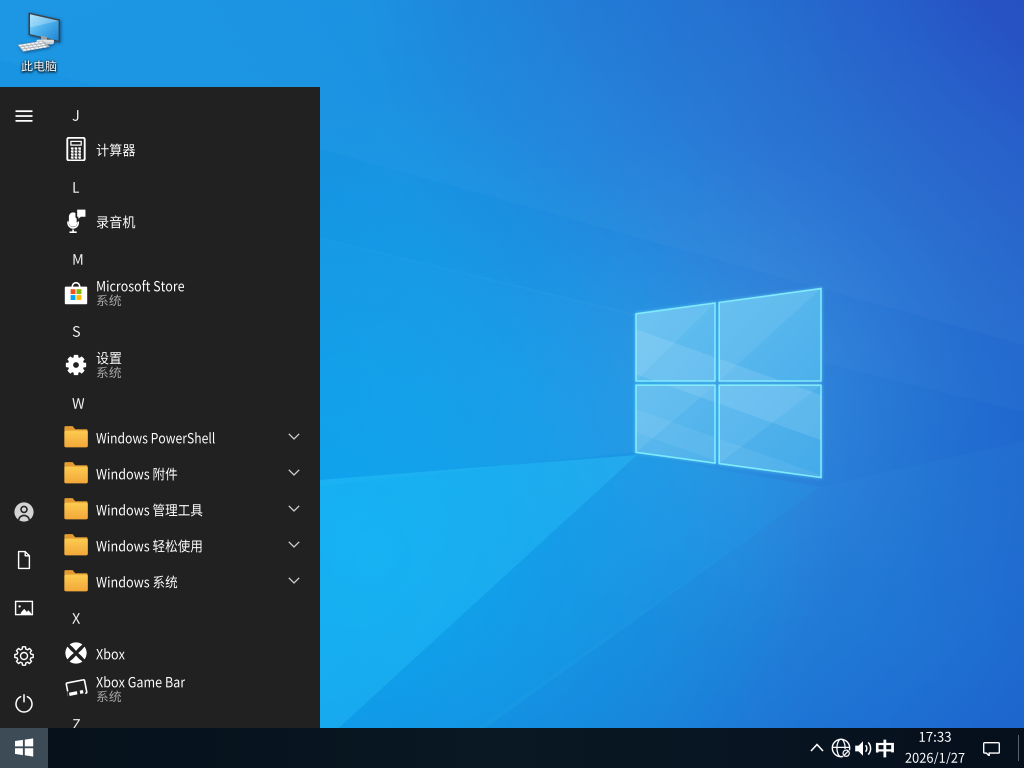 This screenshot has height=768, width=1024. I want to click on show-hidden-icons-button, so click(817, 748).